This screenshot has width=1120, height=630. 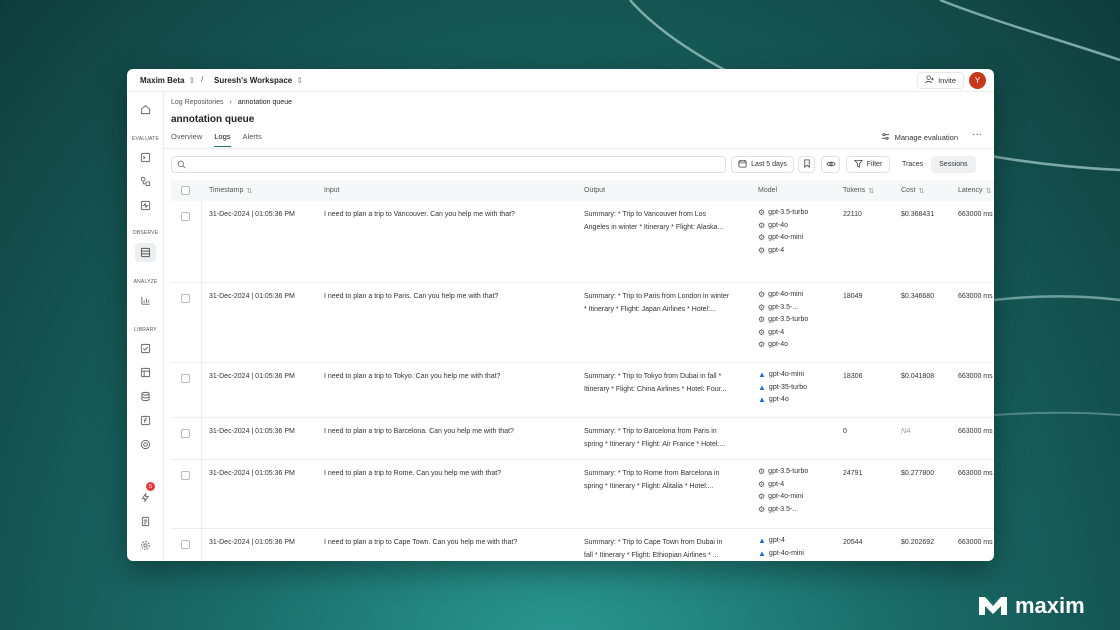 I want to click on row-latency: 663000 ms, so click(x=975, y=376).